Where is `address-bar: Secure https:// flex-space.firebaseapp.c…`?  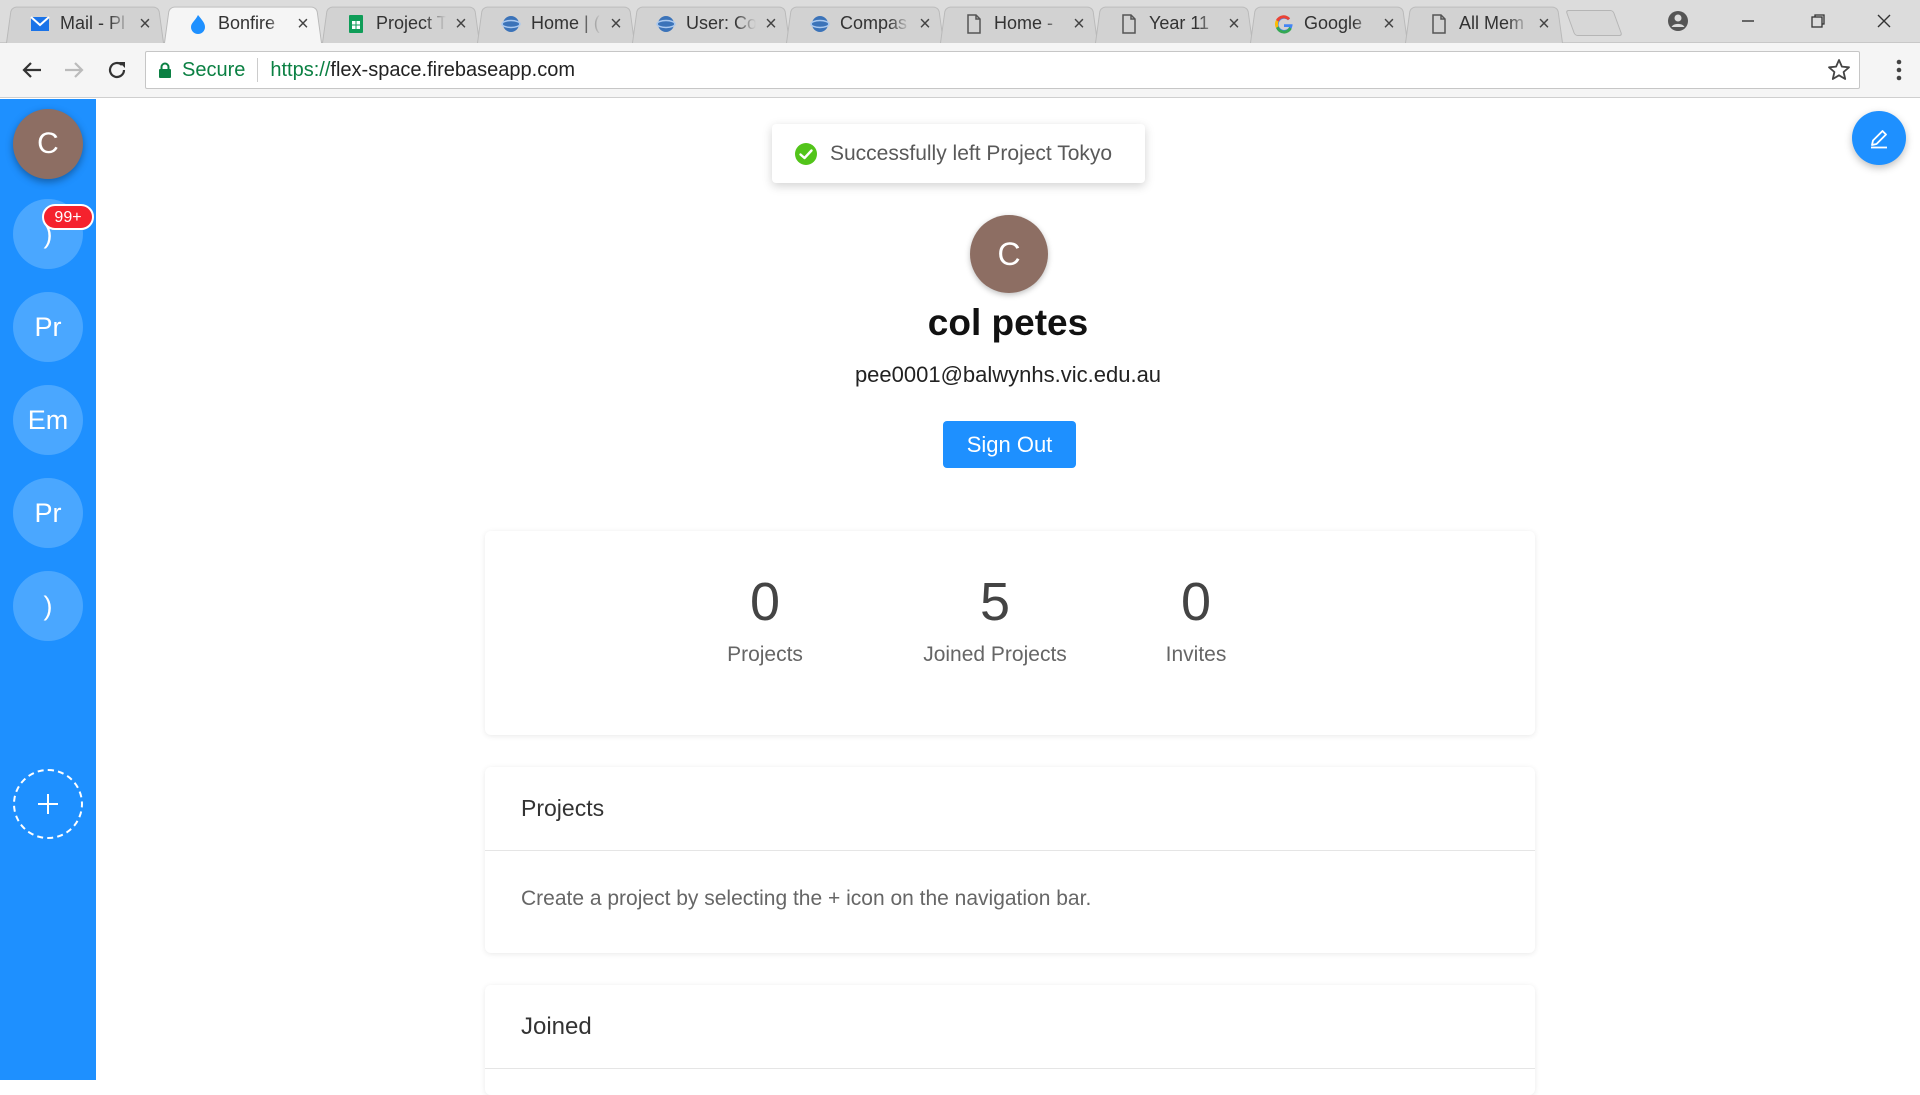 address-bar: Secure https:// flex-space.firebaseapp.c… is located at coordinates (1002, 70).